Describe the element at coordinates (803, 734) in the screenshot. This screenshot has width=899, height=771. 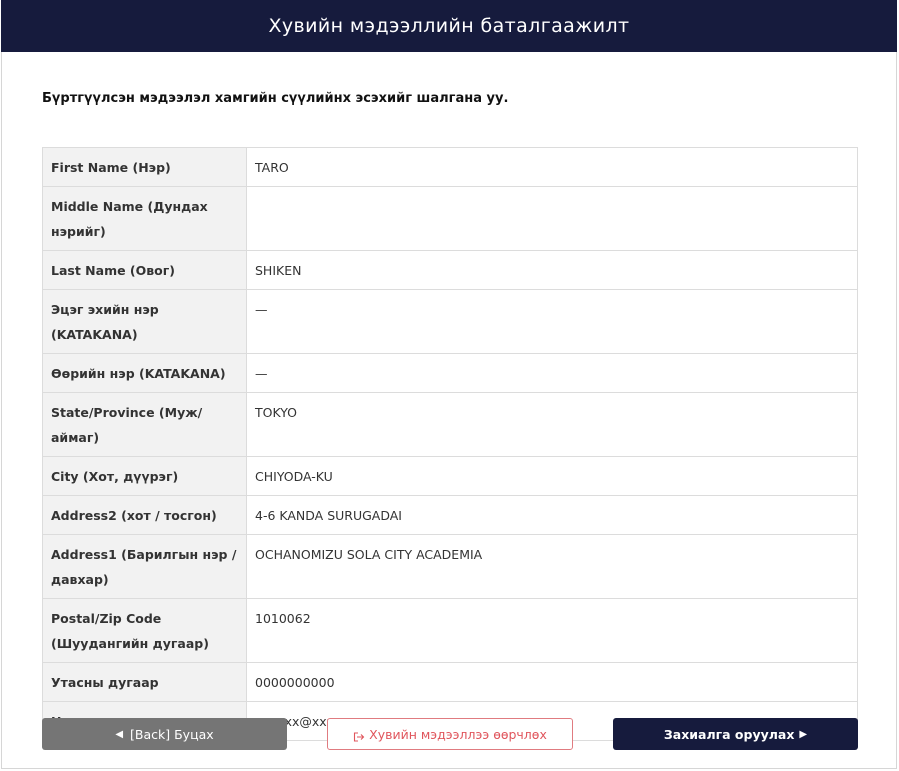
I see `caret-right-icon: ▶` at that location.